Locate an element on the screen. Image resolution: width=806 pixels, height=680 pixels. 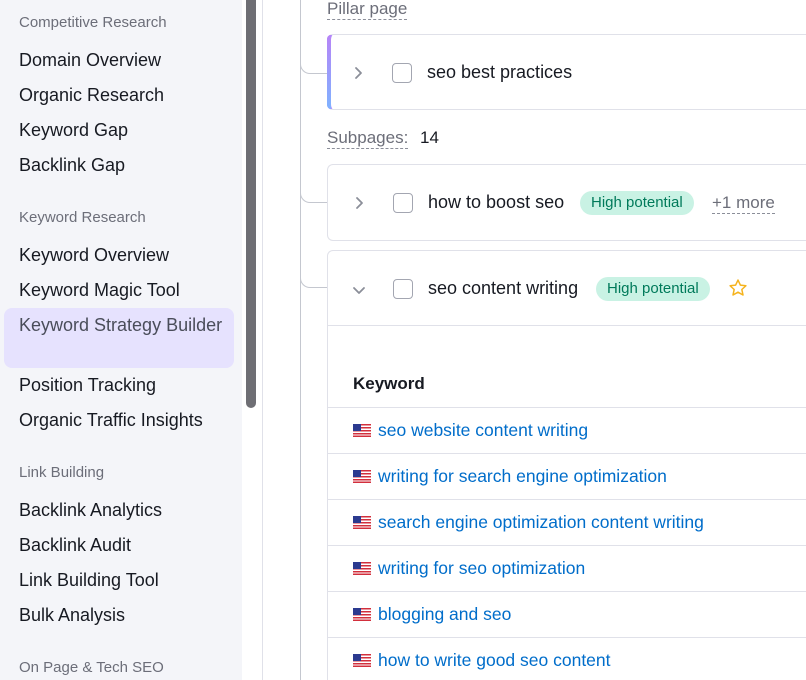
keyword-link: writing for seo optimization is located at coordinates (481, 568).